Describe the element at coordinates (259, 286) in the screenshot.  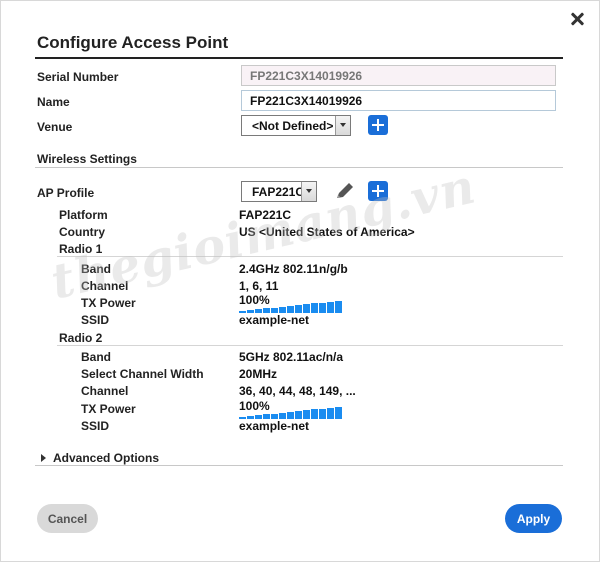
I see `radio-1-channel-value: 1, 6, 11` at that location.